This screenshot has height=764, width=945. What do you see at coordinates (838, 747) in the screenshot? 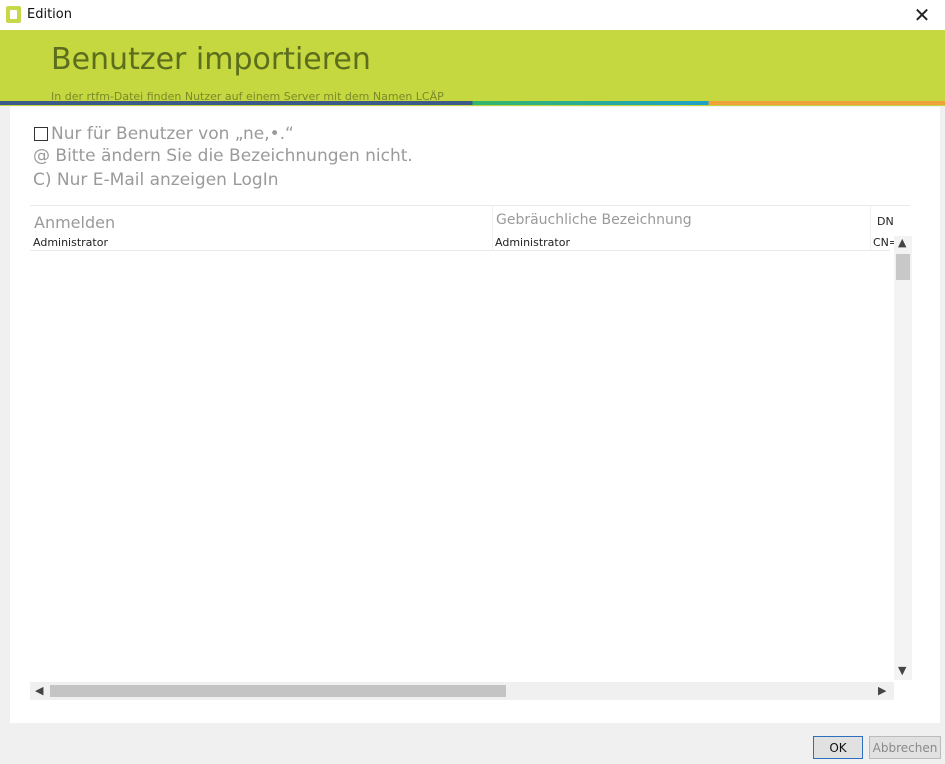
I see `ok-button: OK` at bounding box center [838, 747].